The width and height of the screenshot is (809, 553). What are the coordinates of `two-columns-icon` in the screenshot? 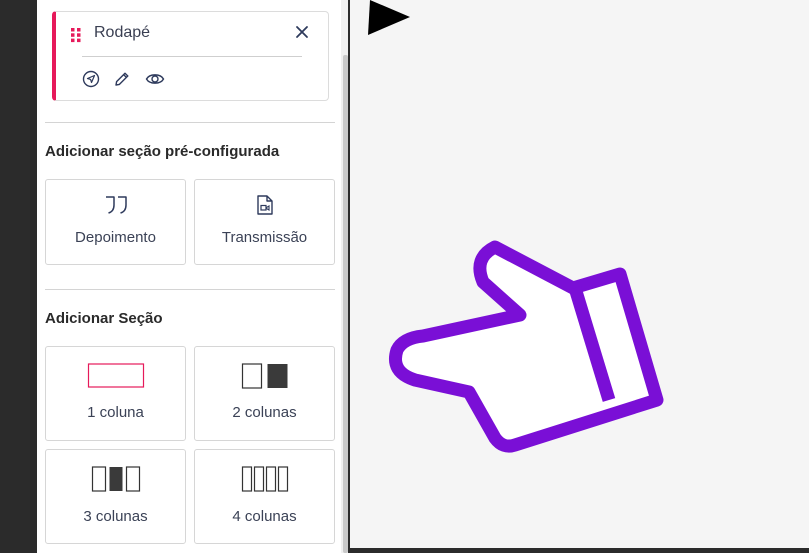 It's located at (264, 376).